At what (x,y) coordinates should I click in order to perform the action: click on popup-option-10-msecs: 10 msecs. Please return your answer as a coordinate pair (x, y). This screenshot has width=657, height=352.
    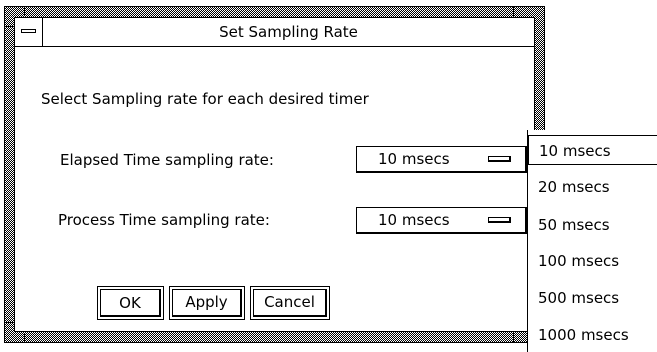
    Looking at the image, I should click on (592, 150).